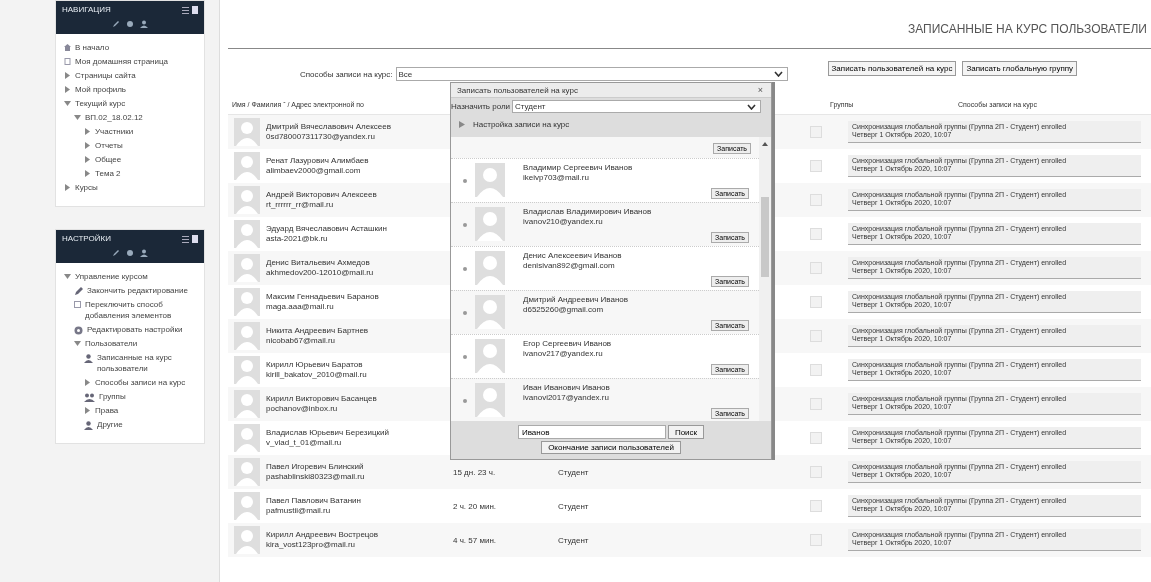 The width and height of the screenshot is (1151, 582). Describe the element at coordinates (563, 354) in the screenshot. I see `user-email: ivanov217@yandex.ru` at that location.